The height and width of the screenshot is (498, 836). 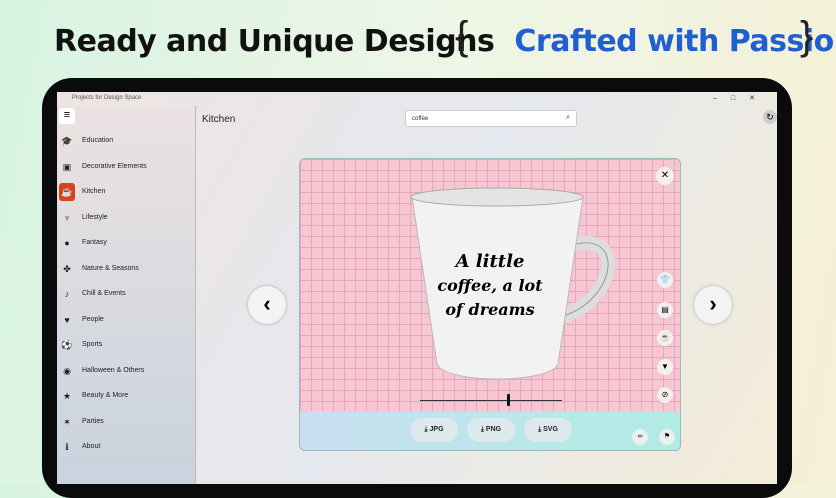 I want to click on headline-part2: Crafted with Passion, so click(x=675, y=41).